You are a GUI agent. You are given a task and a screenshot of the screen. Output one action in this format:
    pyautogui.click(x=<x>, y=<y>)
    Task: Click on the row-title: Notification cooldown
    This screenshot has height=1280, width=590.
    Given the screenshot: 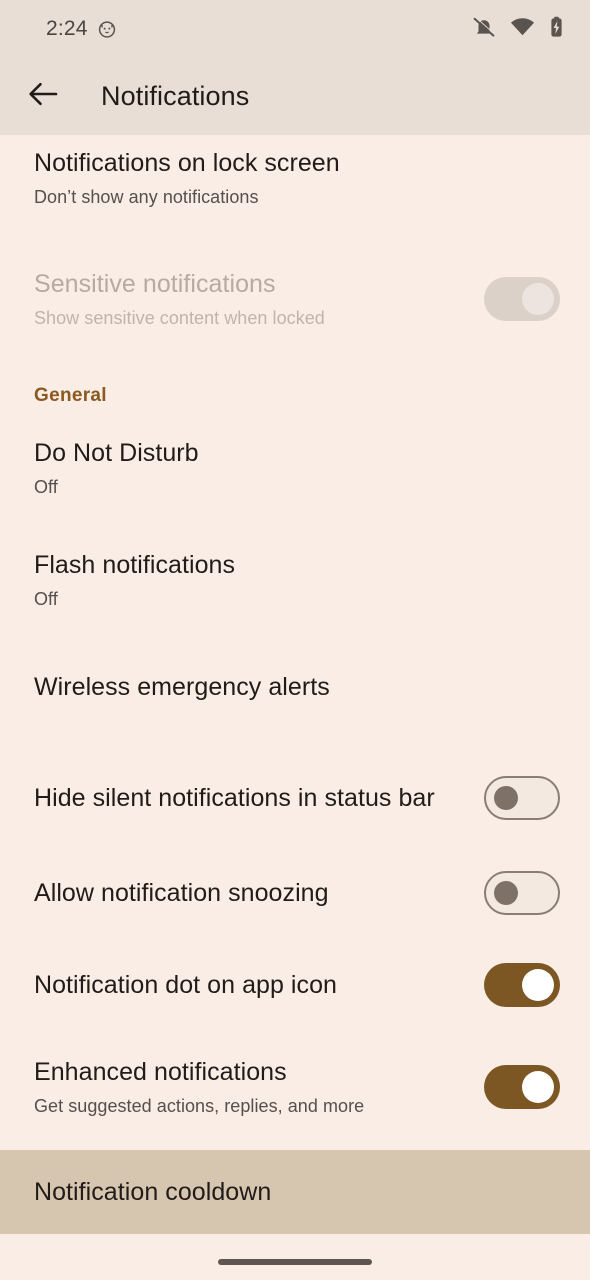 What is the action you would take?
    pyautogui.click(x=153, y=1192)
    